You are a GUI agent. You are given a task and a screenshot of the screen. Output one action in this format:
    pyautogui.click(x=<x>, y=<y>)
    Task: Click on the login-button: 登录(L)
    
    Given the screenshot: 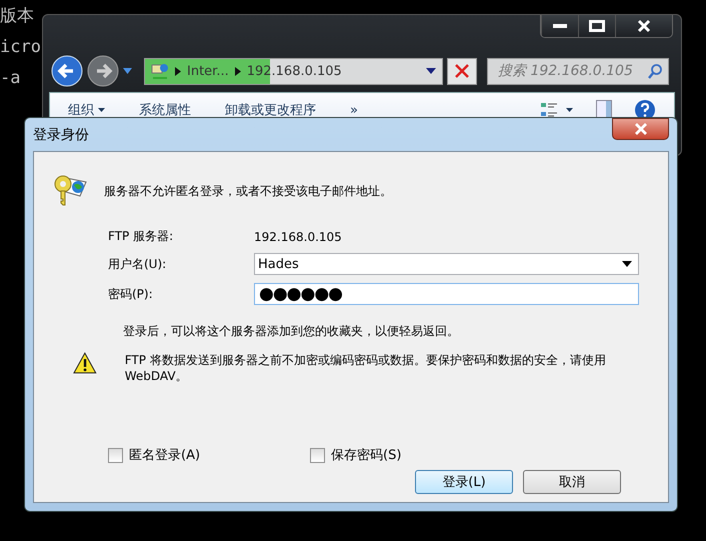 What is the action you would take?
    pyautogui.click(x=464, y=482)
    